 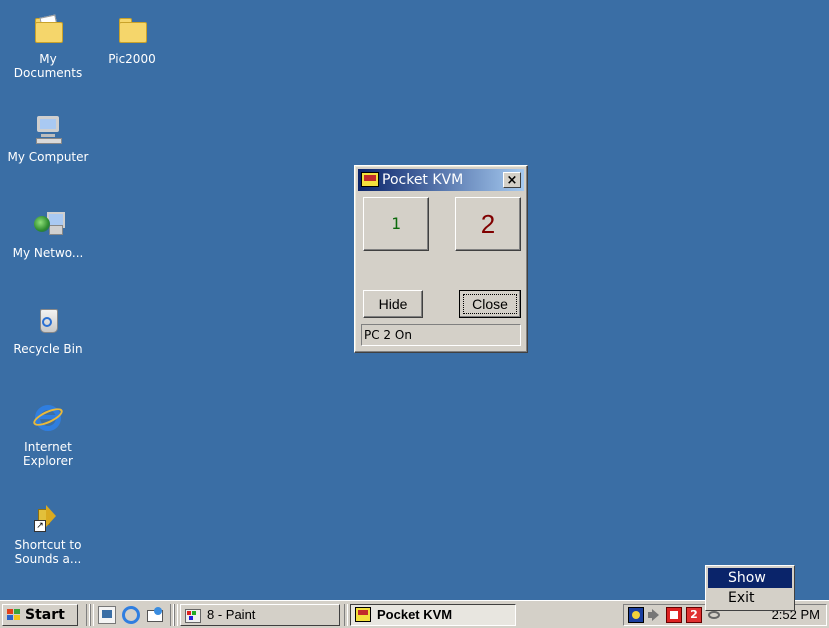 I want to click on show-desktop-icon, so click(x=107, y=615).